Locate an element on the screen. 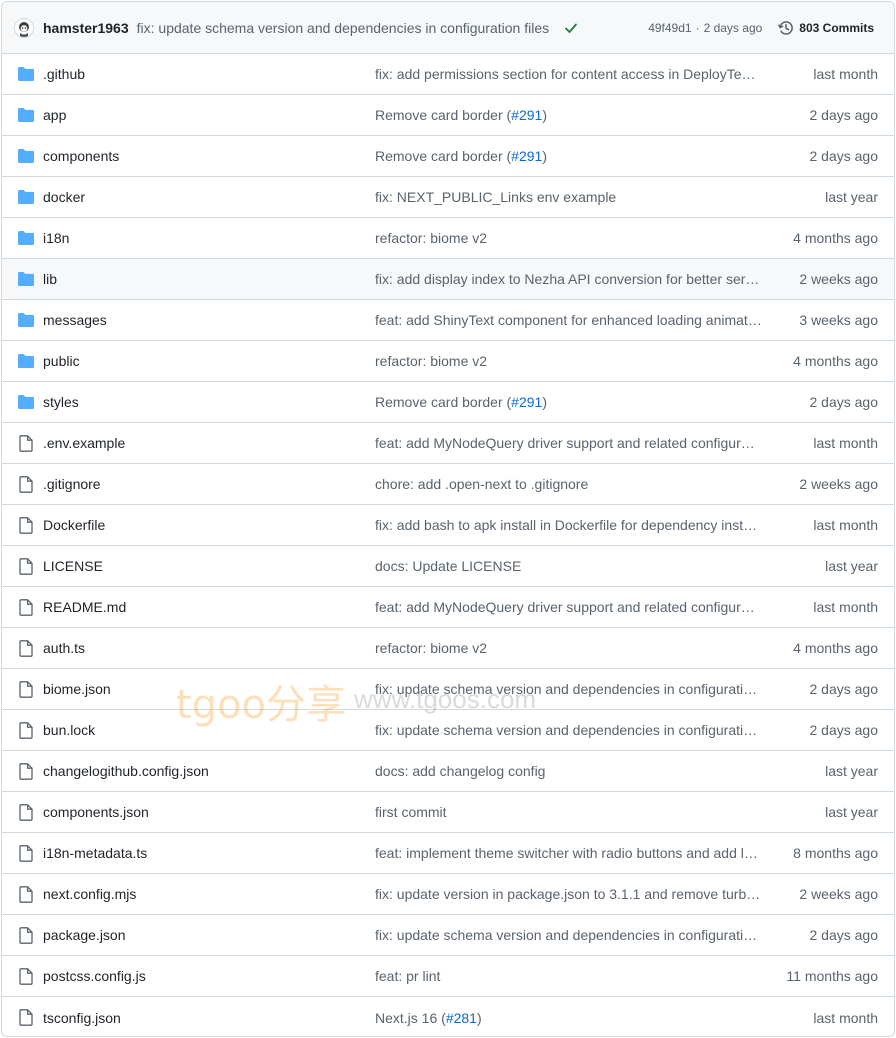  check-icon is located at coordinates (571, 28).